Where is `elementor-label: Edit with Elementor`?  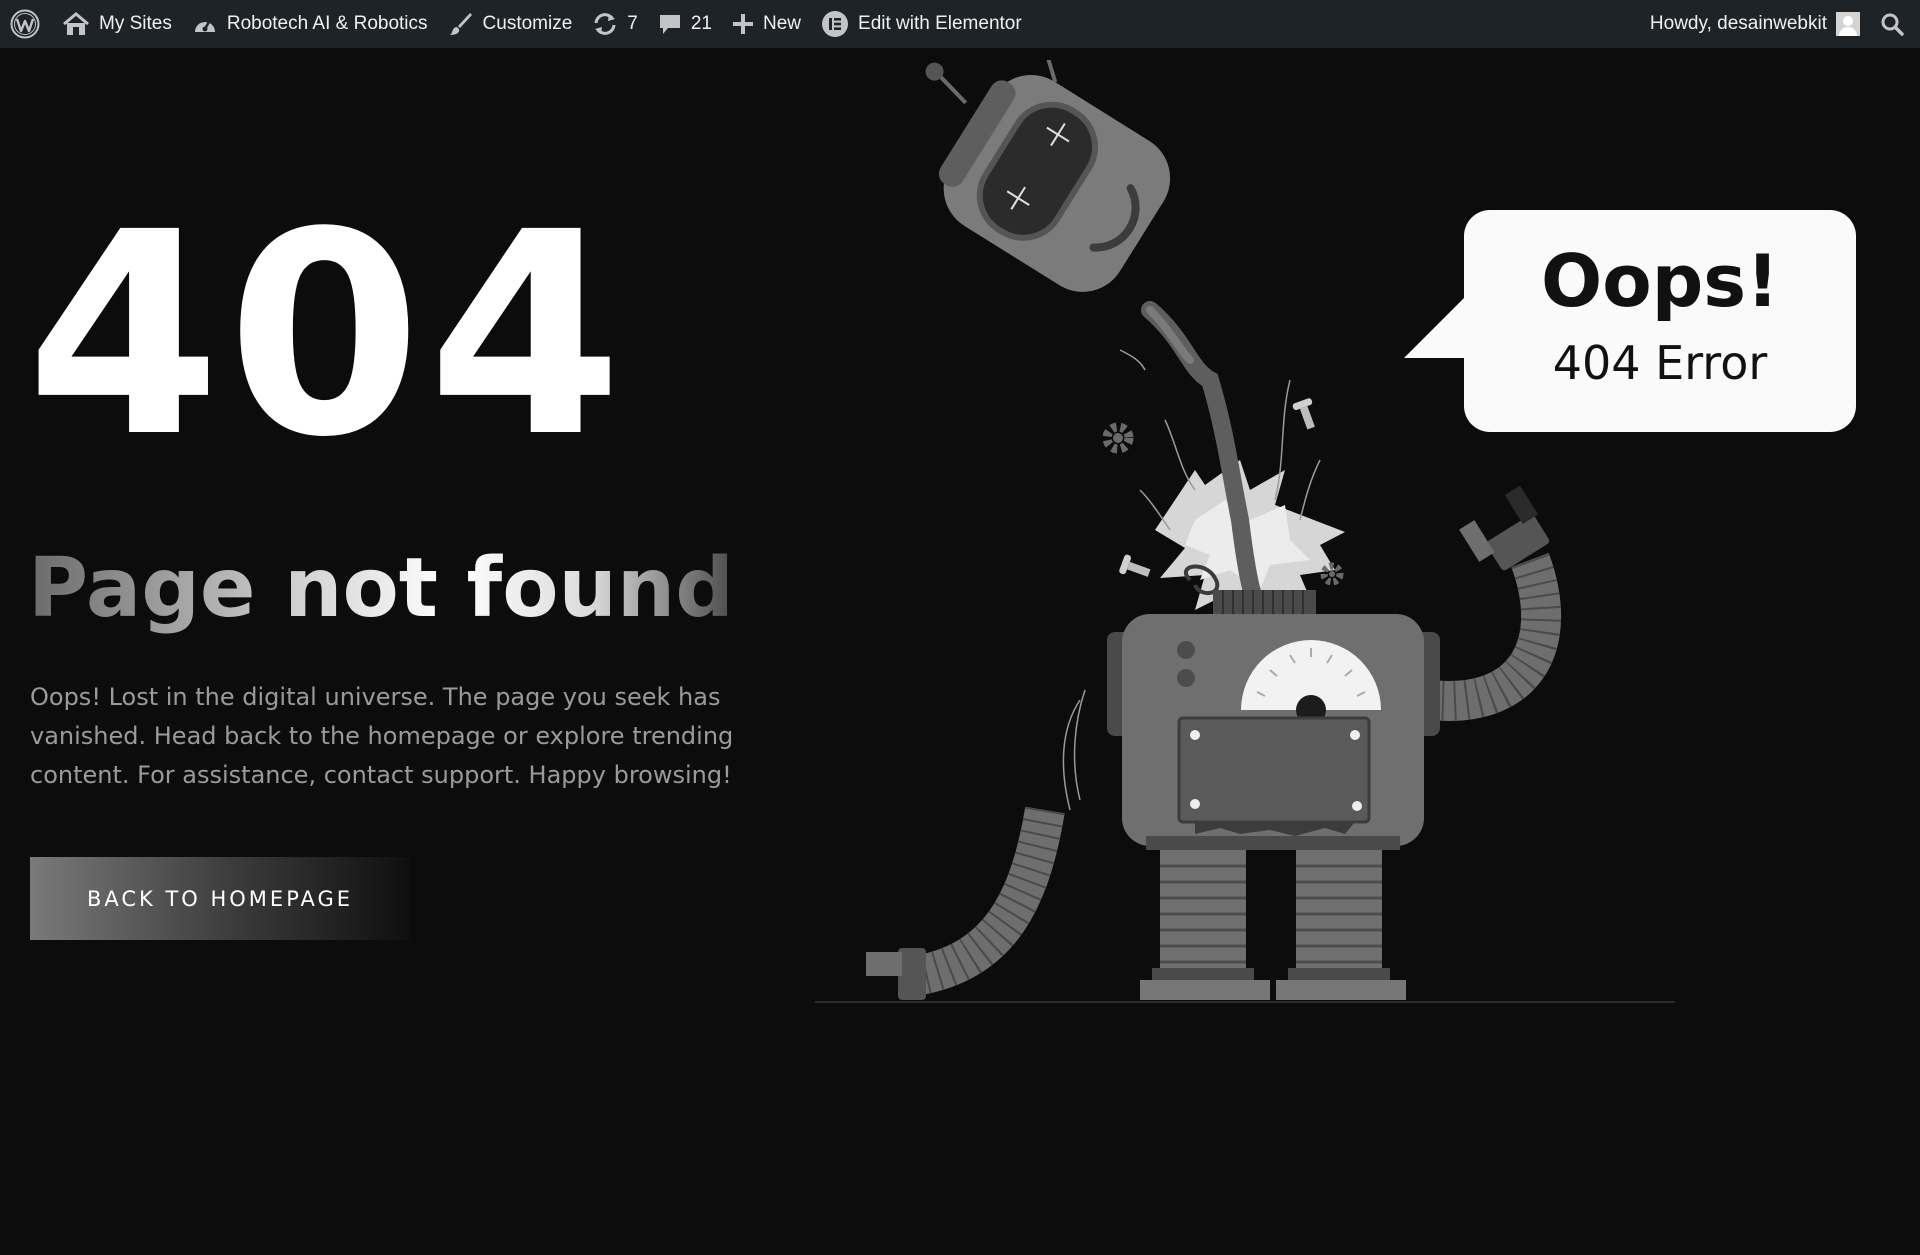 elementor-label: Edit with Elementor is located at coordinates (940, 23).